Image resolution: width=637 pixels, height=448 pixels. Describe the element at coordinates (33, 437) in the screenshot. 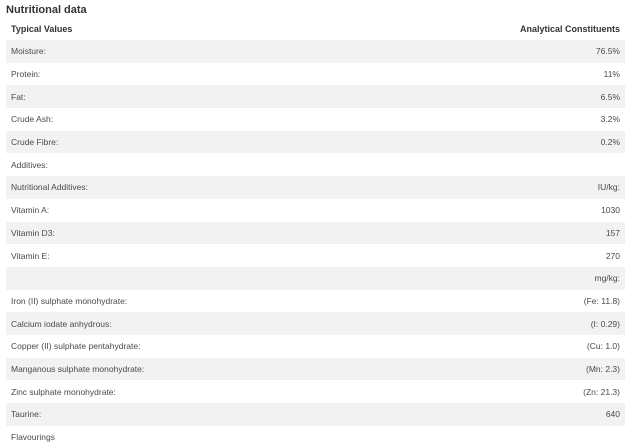

I see `nutrient-name: Flavourings` at that location.